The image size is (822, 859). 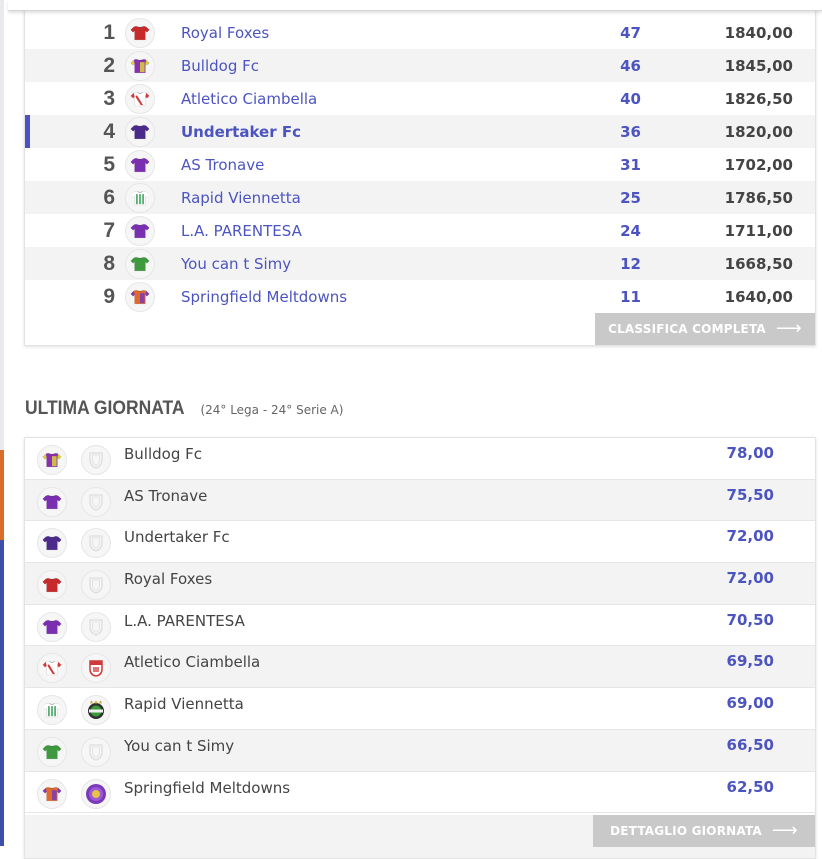 I want to click on team-points: 47, so click(x=630, y=32).